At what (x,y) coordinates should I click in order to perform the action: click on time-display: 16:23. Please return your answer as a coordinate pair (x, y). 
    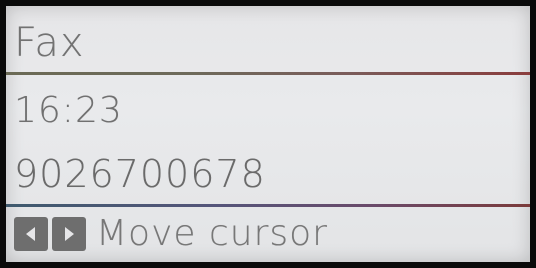
    Looking at the image, I should click on (68, 110).